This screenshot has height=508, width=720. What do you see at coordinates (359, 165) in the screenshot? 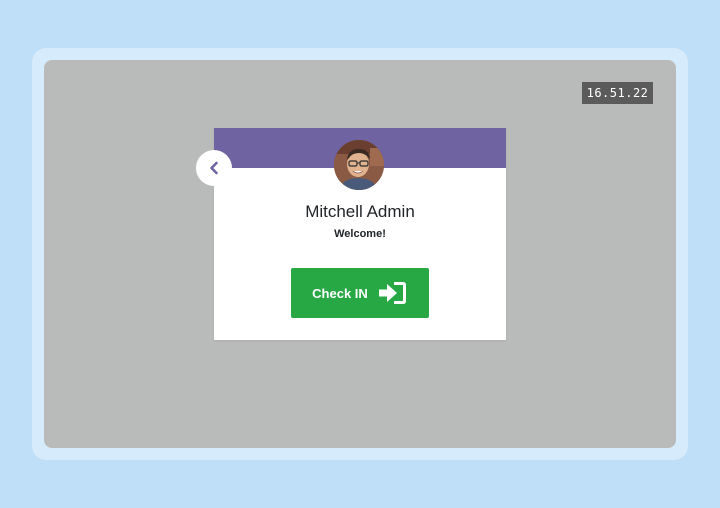
I see `avatar` at bounding box center [359, 165].